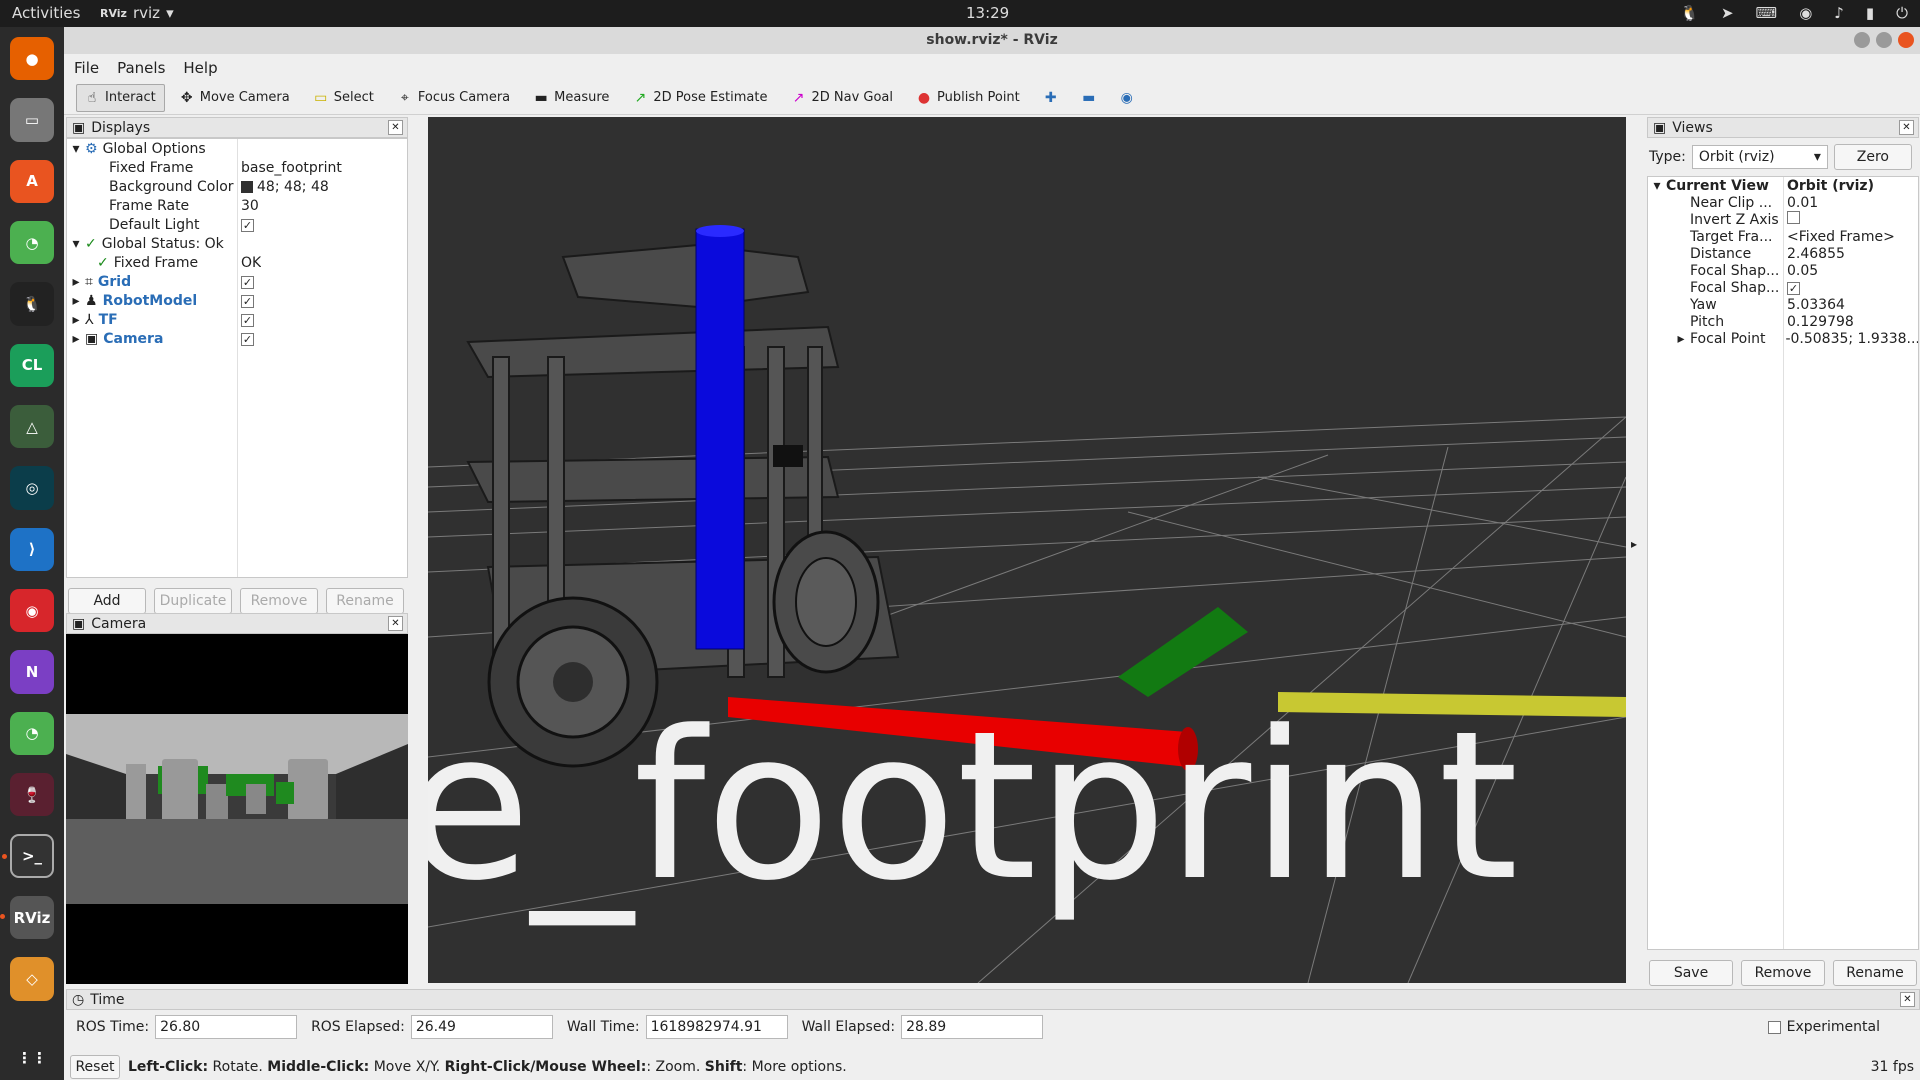 This screenshot has height=1080, width=1920. Describe the element at coordinates (32, 120) in the screenshot. I see `files-icon: ▭` at that location.